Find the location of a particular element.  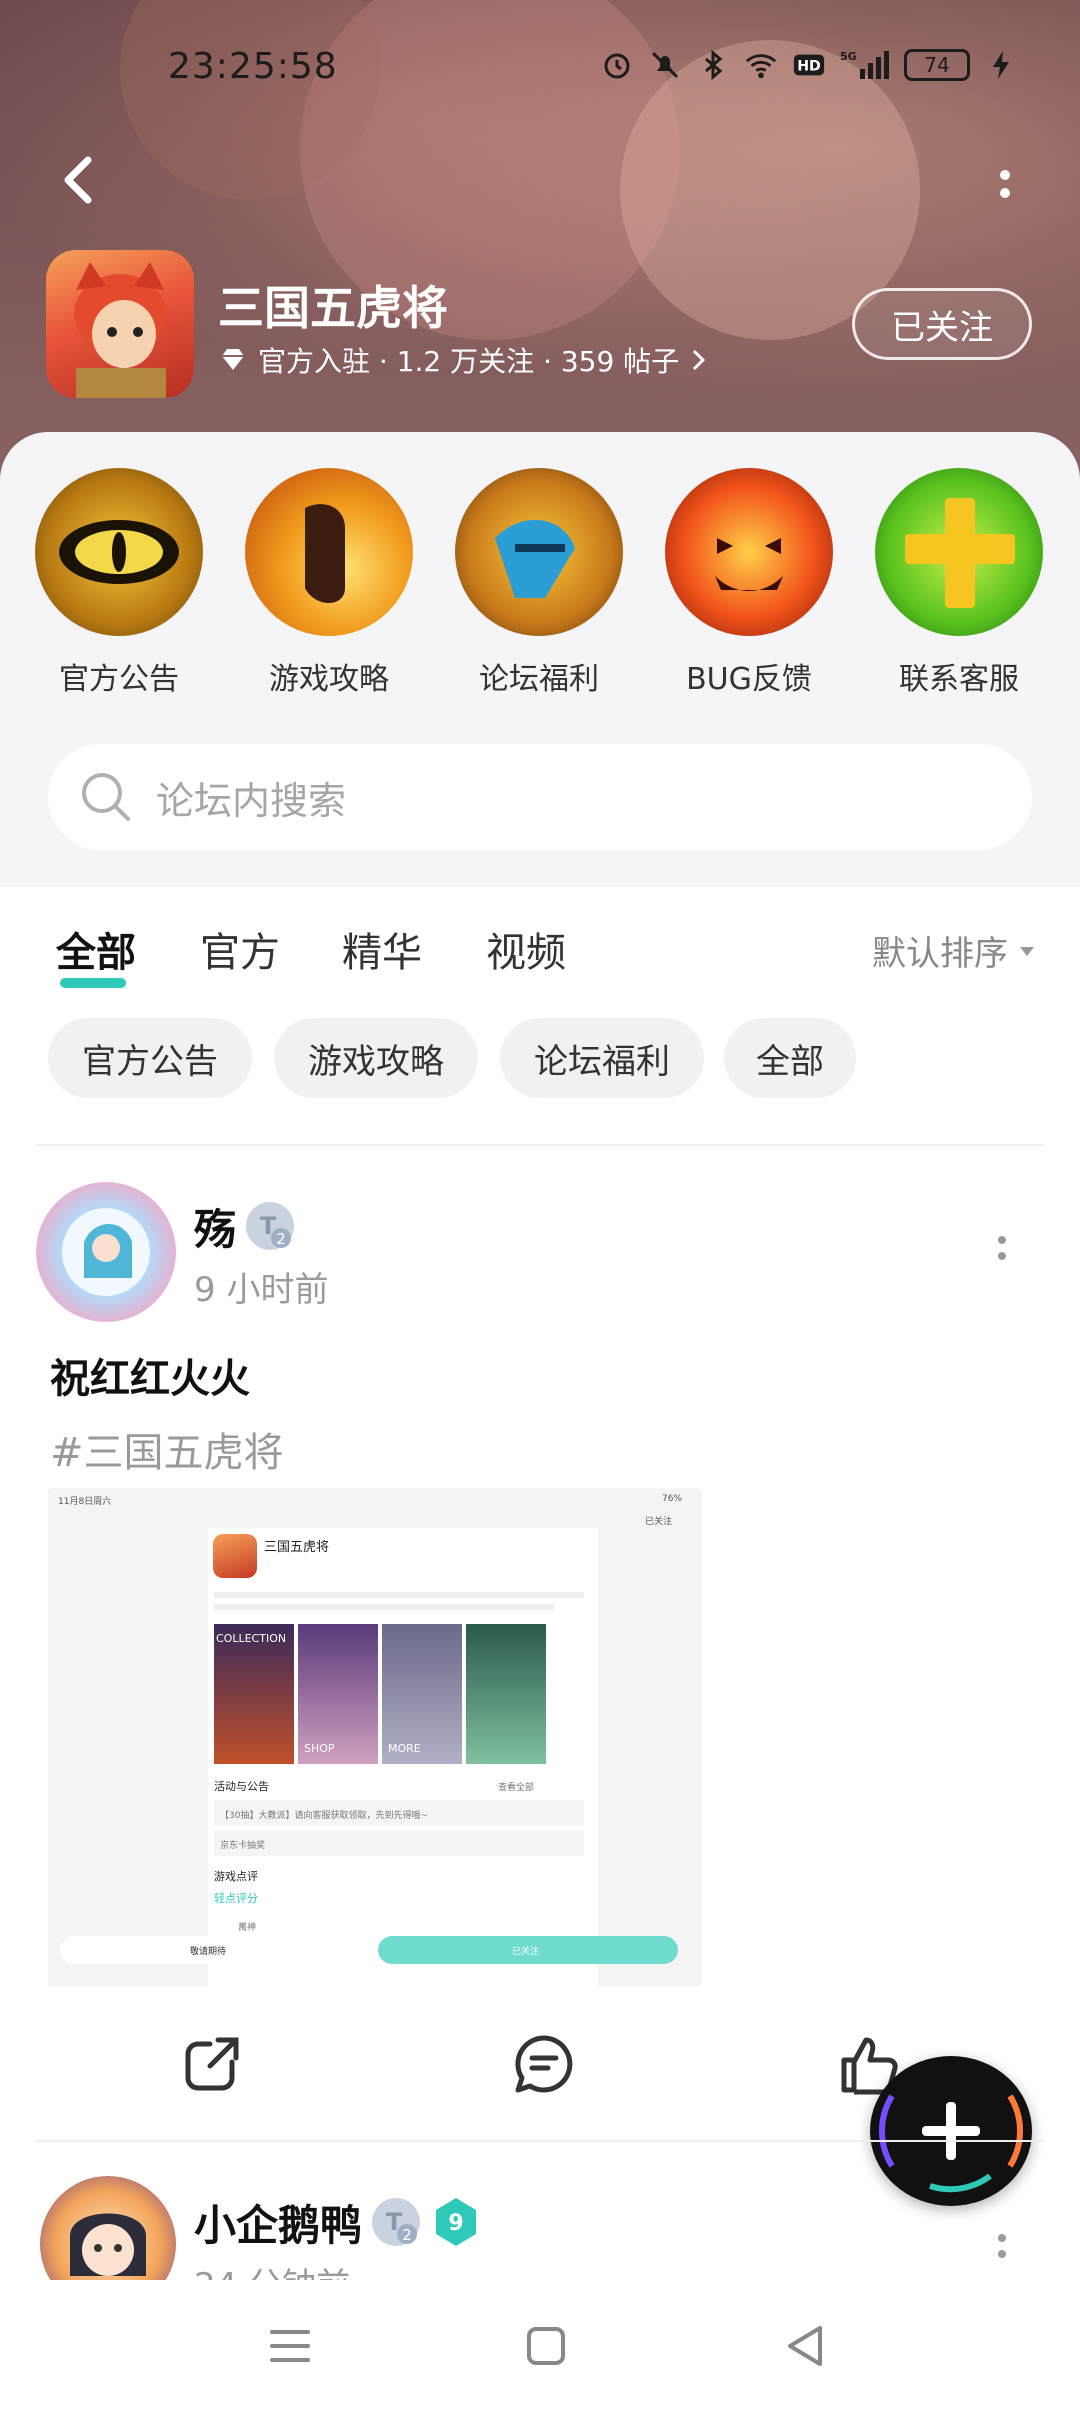

quick-links: 官方公告 游戏攻略 论坛福利 BUG反馈 联系客服 is located at coordinates (540, 598).